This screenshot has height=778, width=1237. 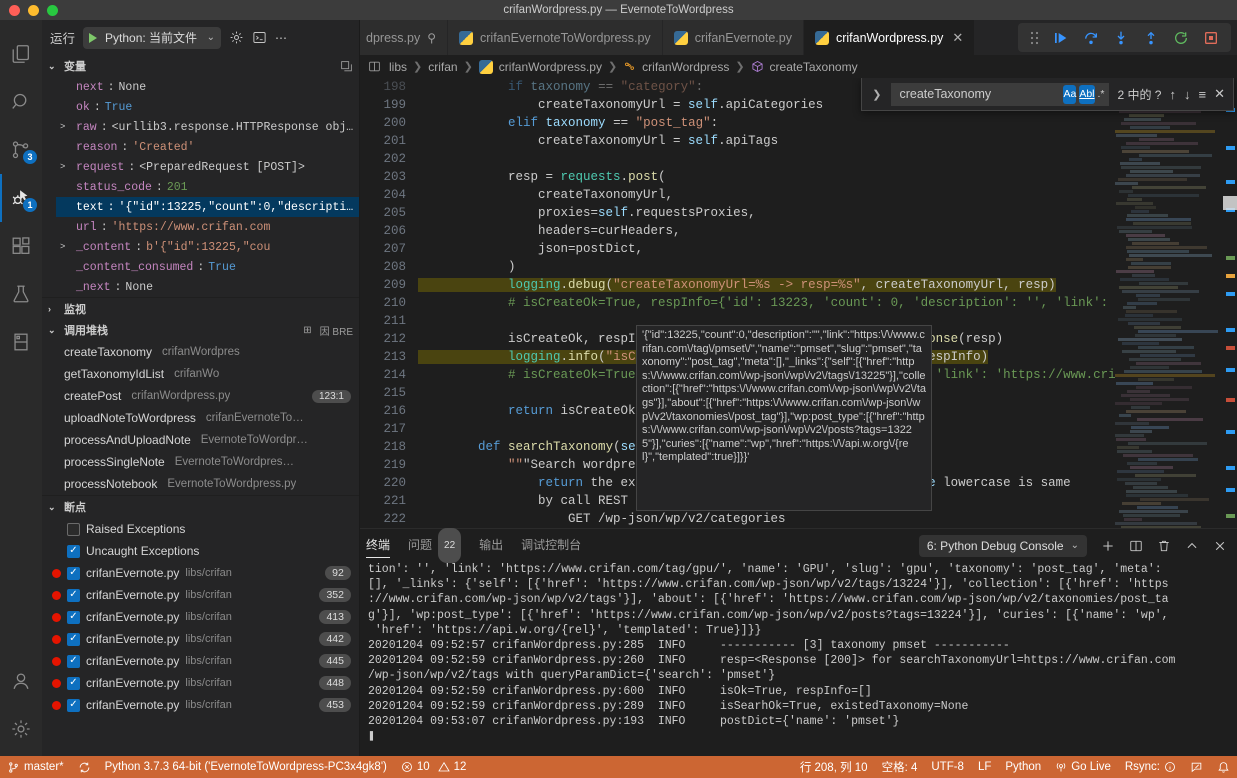 I want to click on collapse-all-icon, so click(x=346, y=66).